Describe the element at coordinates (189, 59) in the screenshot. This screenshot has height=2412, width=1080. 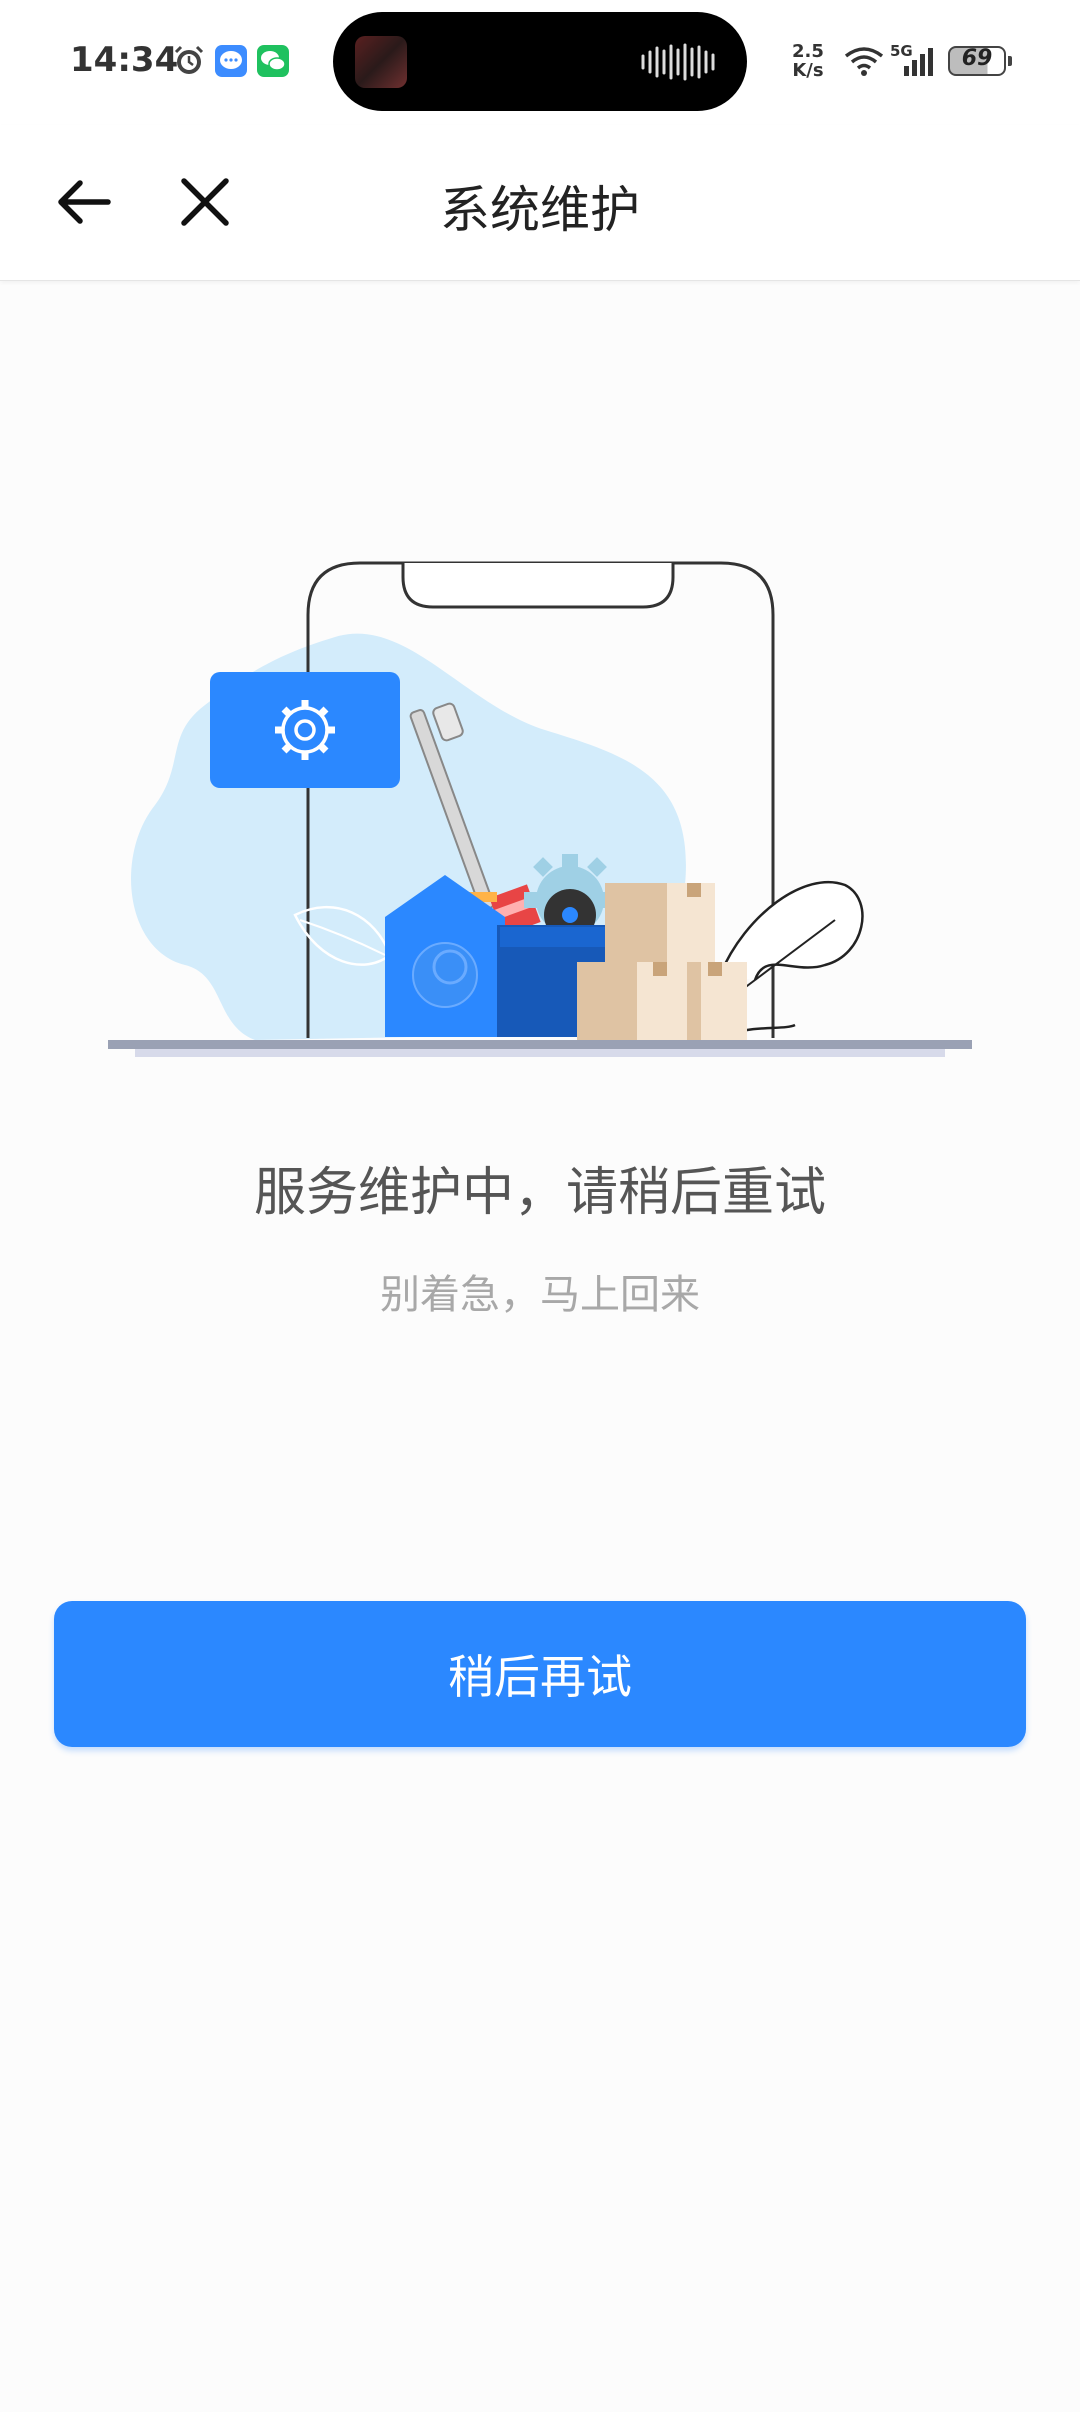
I see `alarm-icon` at that location.